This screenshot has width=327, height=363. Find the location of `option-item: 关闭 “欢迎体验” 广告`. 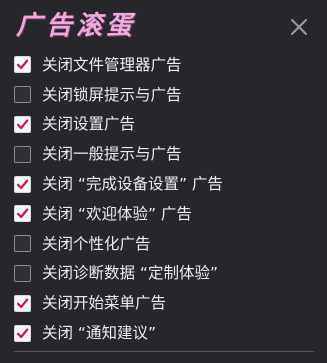

option-item: 关闭 “欢迎体验” 广告 is located at coordinates (164, 214).